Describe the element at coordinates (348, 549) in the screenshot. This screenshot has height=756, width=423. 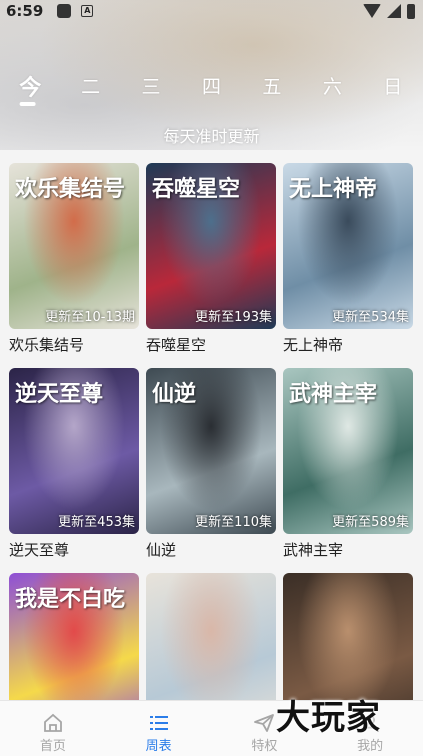
I see `show-title: 武神主宰` at that location.